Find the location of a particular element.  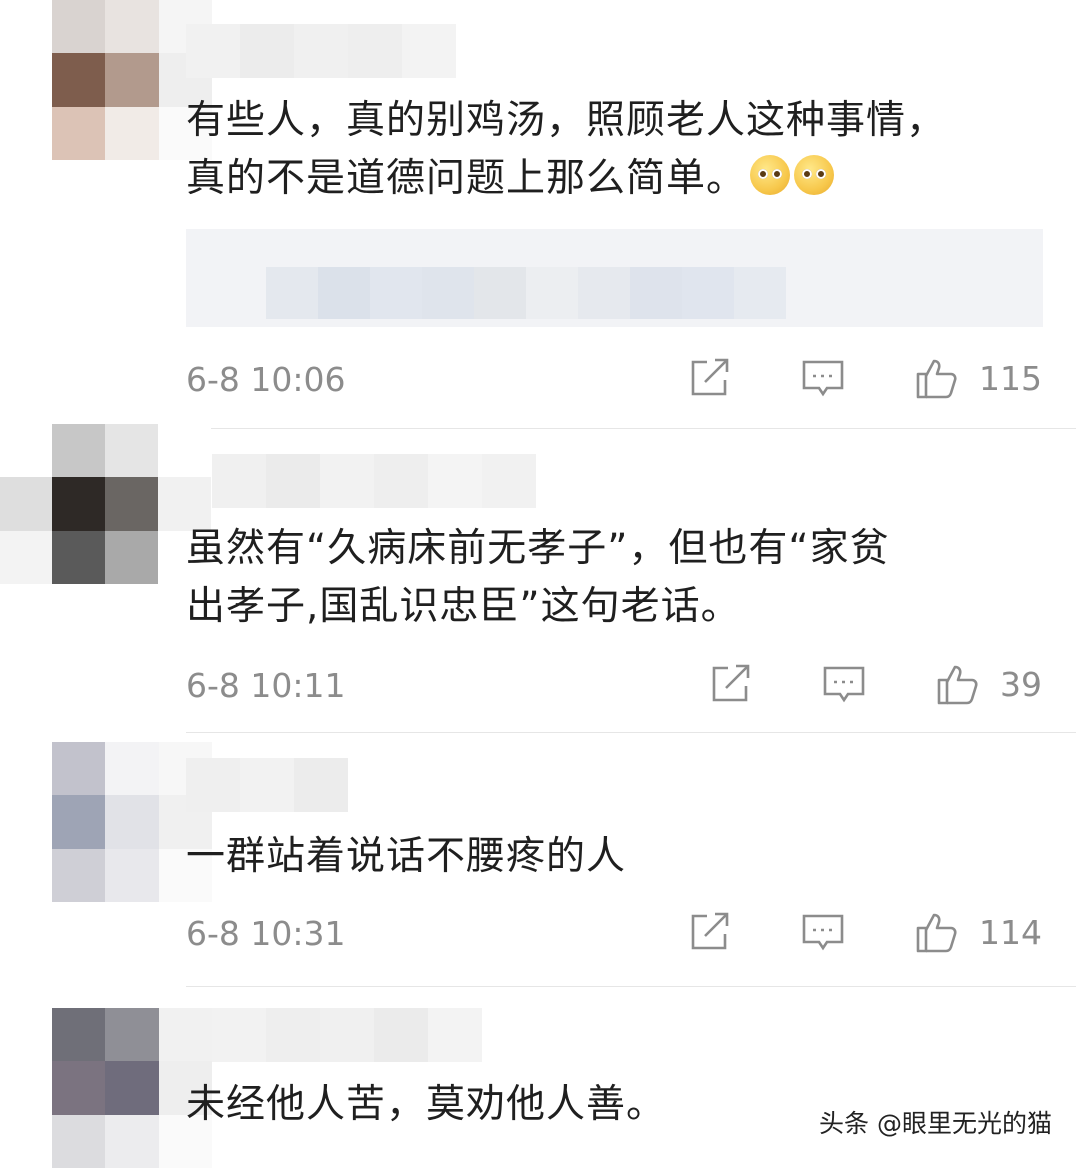

comment-text-line: 真的不是道德问题上那么简单。 is located at coordinates (566, 179).